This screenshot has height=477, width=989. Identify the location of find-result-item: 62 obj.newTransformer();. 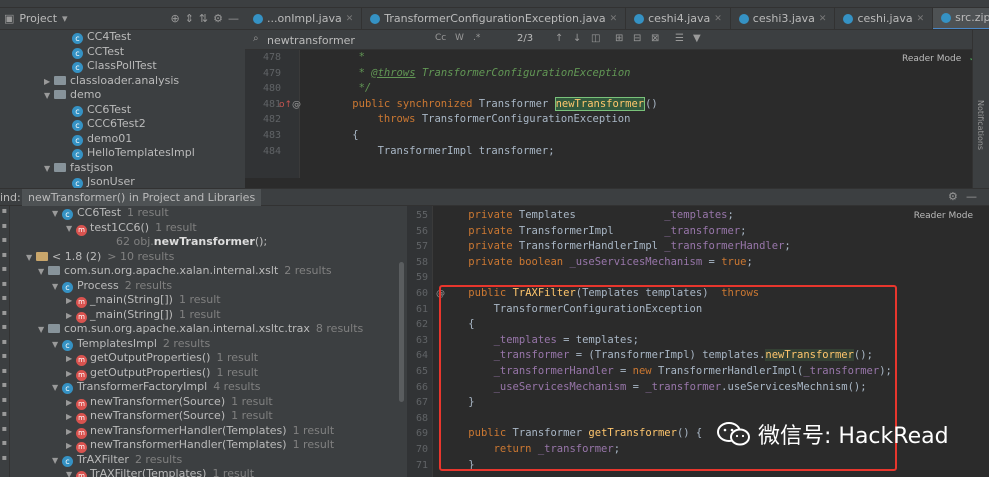
(208, 242).